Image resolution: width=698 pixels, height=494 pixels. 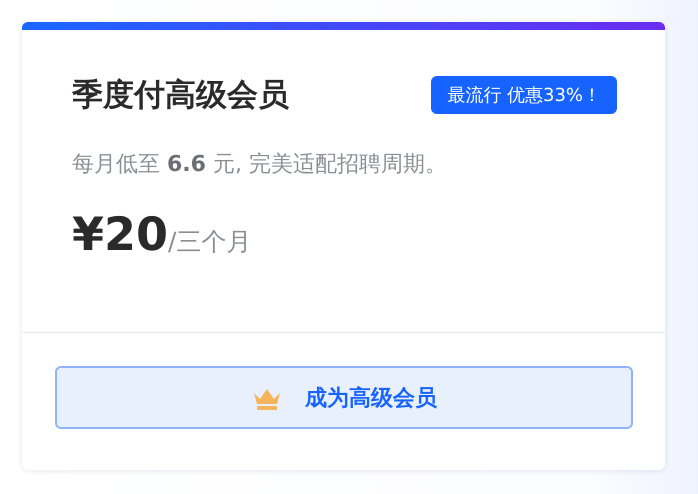 What do you see at coordinates (344, 397) in the screenshot?
I see `upgrade-button: 成为高级会员` at bounding box center [344, 397].